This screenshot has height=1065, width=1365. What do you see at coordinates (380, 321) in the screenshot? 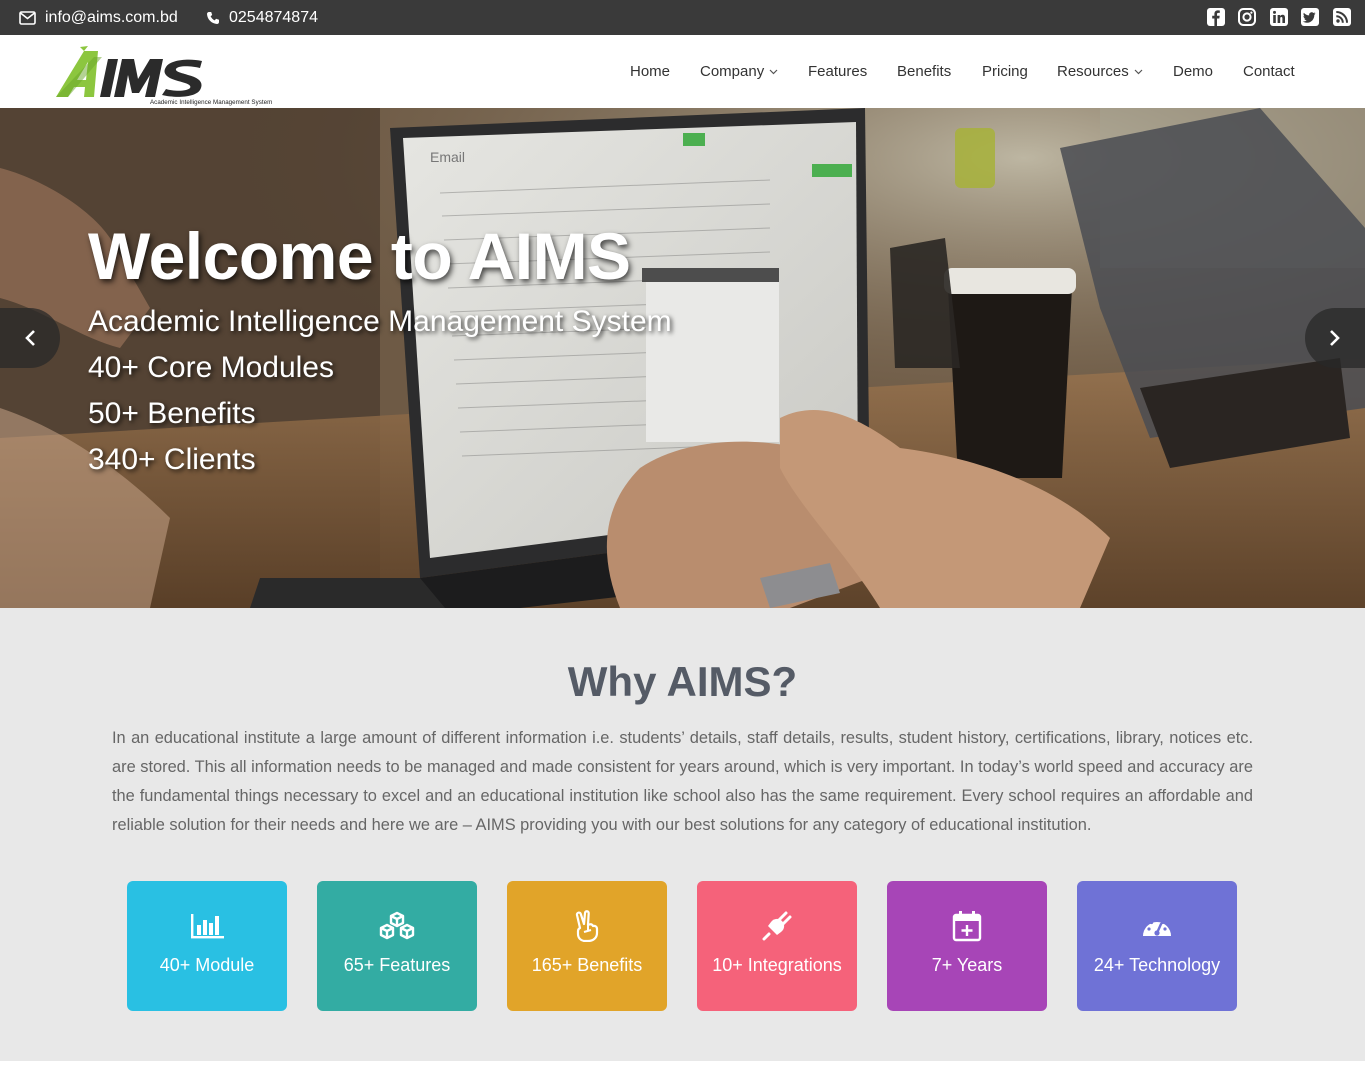
I see `hero-subtitle: Academic Intelligence Management System` at bounding box center [380, 321].